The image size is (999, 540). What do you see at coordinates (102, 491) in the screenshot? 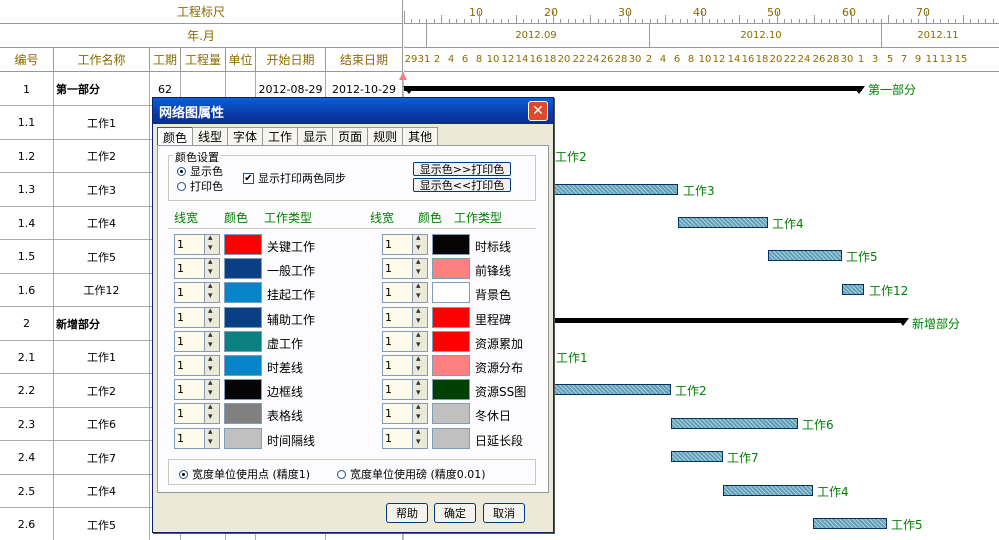
I see `task-name: 工作4` at bounding box center [102, 491].